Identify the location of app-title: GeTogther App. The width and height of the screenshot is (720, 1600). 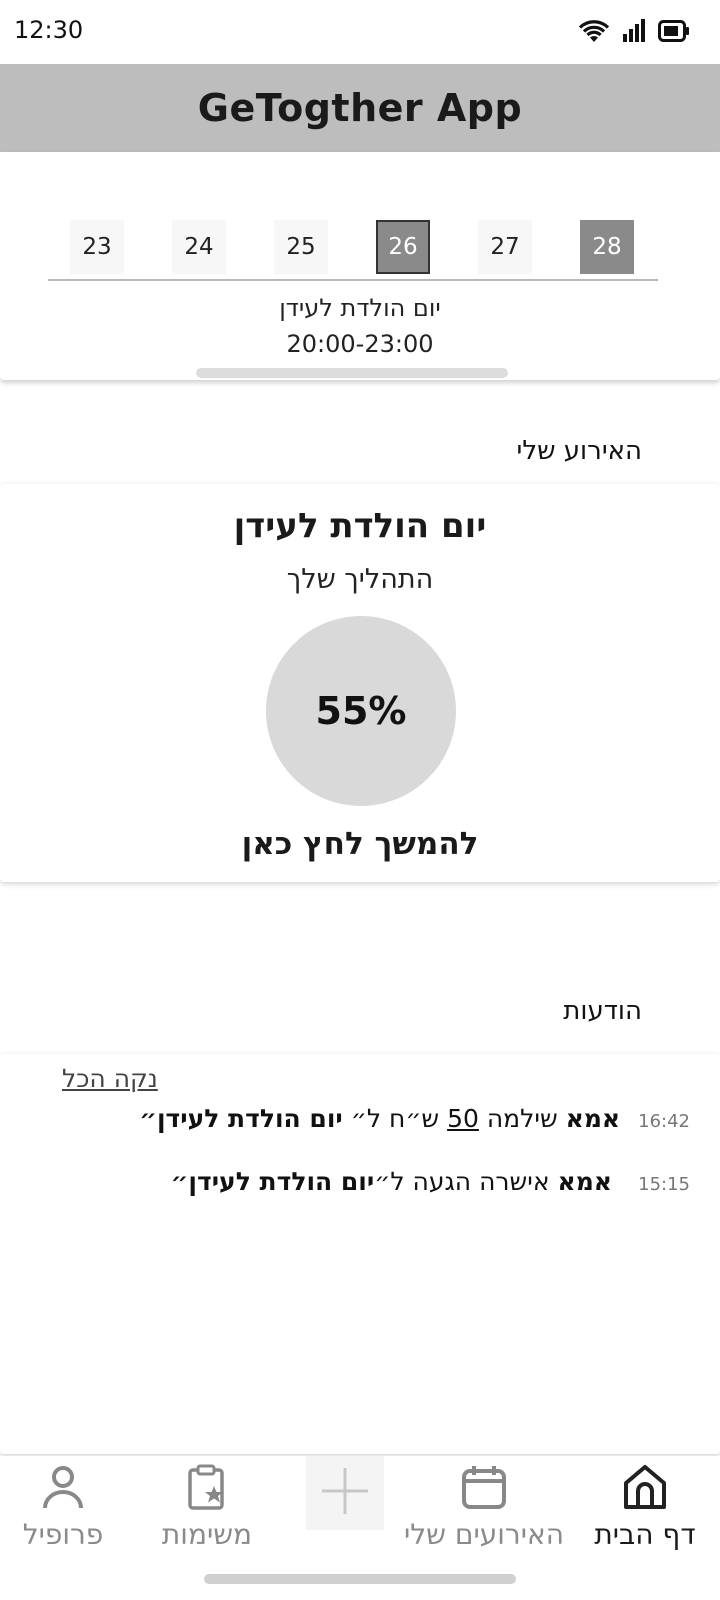
(360, 108).